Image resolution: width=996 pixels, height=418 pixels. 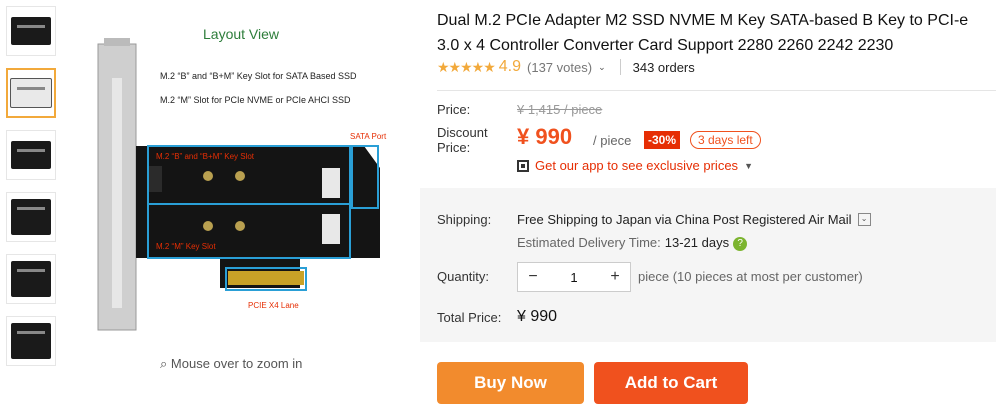 I want to click on caret-down-icon: ▼, so click(x=748, y=165).